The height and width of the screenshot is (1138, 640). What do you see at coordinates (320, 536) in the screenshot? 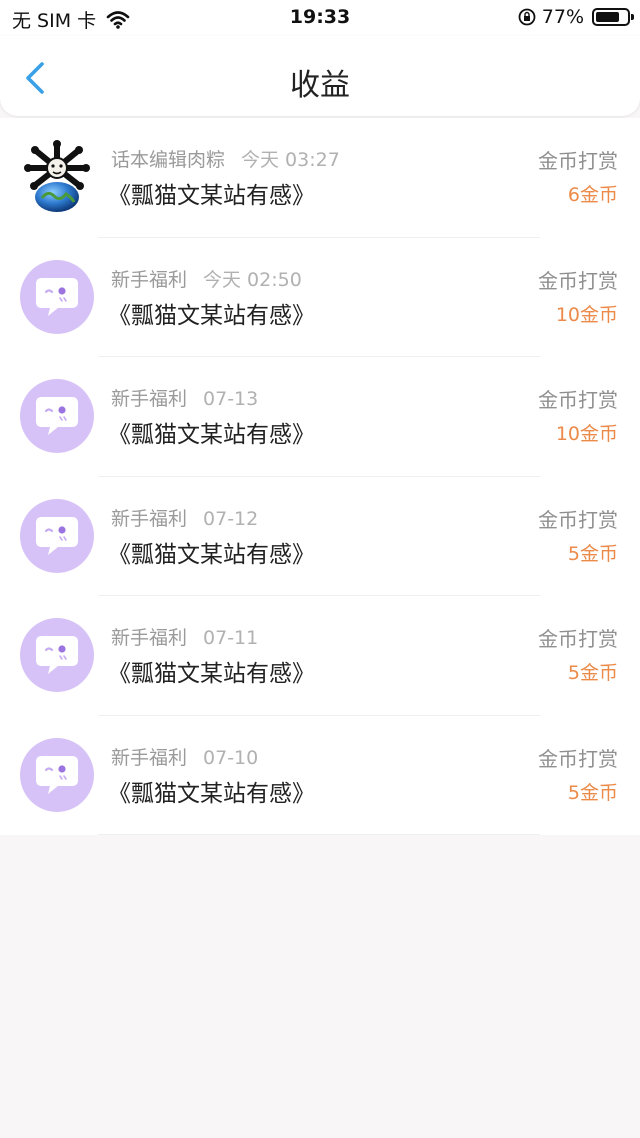
I see `list-item: 新手福利 07-12 《瓢猫文某站有感》 金币打赏 5金币` at bounding box center [320, 536].